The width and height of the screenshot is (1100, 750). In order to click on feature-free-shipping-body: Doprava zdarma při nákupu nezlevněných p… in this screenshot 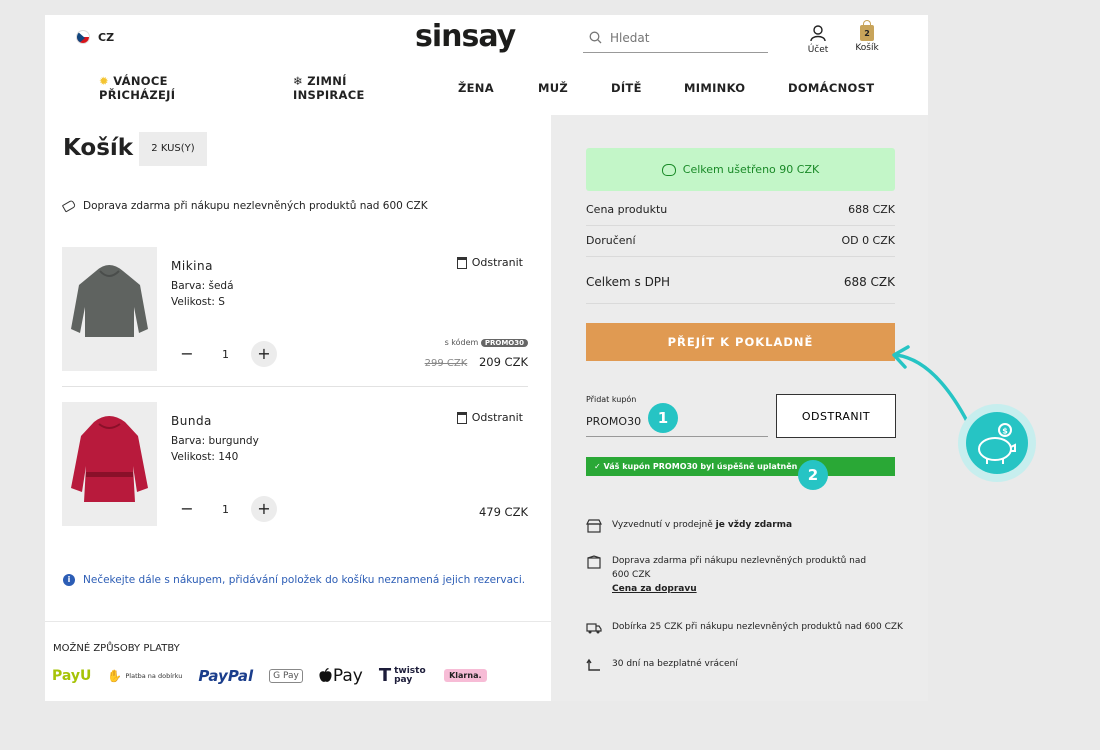, I will do `click(744, 575)`.